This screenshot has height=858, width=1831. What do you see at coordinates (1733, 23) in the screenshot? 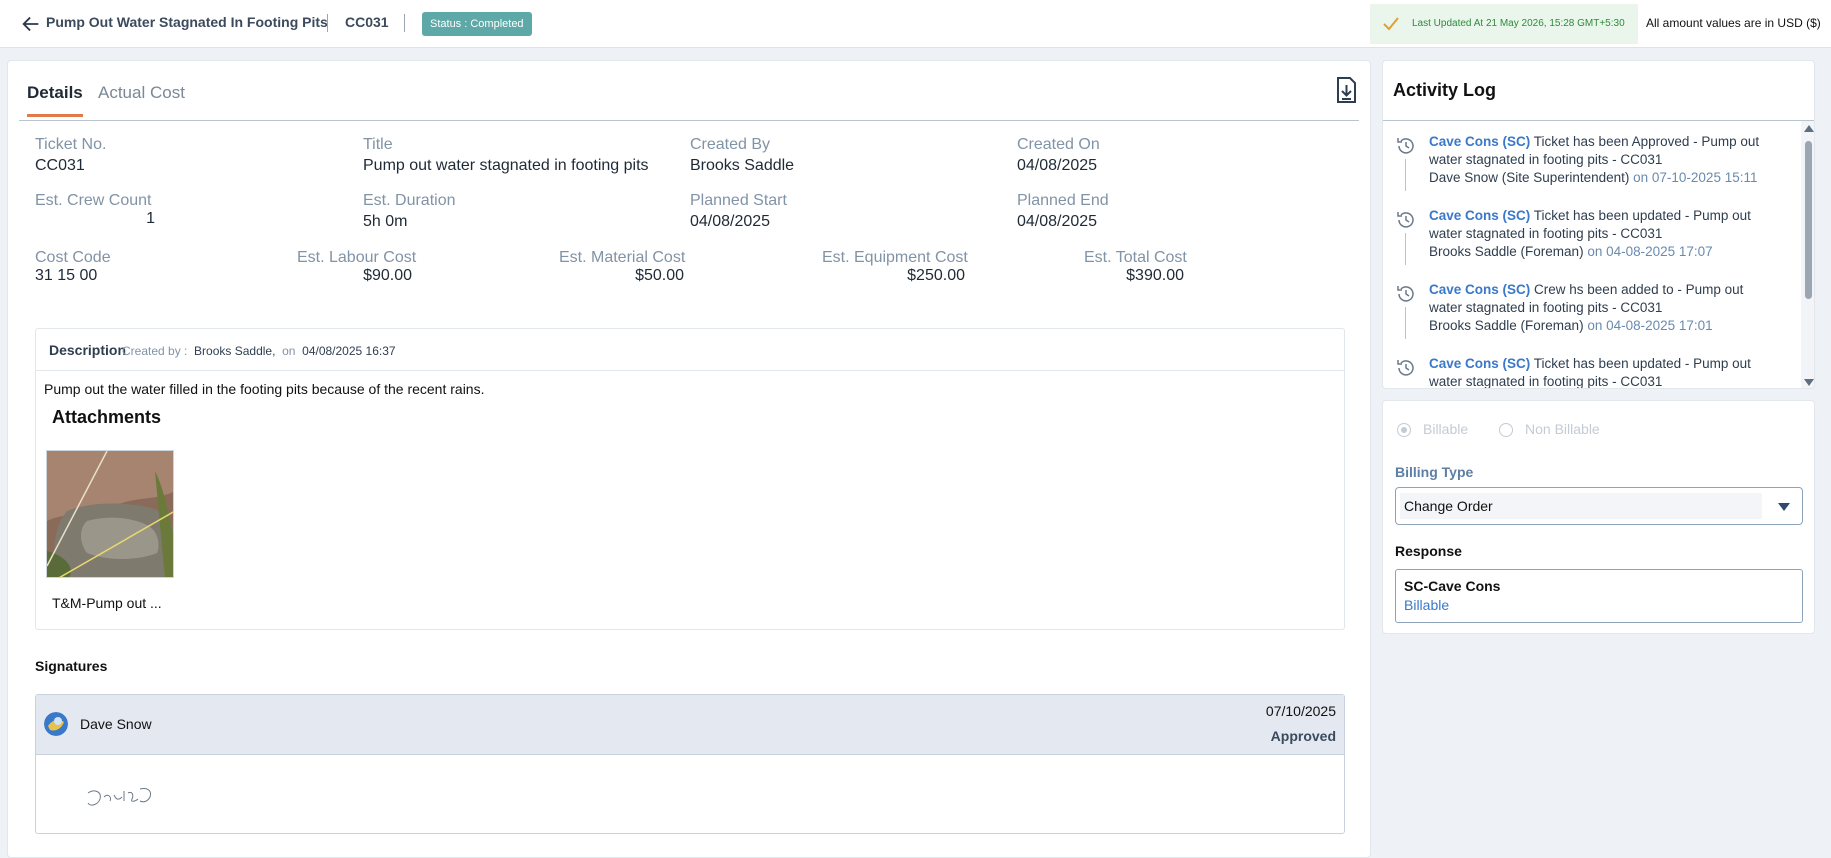
I see `currency-note: All amount values are in USD ($)` at bounding box center [1733, 23].